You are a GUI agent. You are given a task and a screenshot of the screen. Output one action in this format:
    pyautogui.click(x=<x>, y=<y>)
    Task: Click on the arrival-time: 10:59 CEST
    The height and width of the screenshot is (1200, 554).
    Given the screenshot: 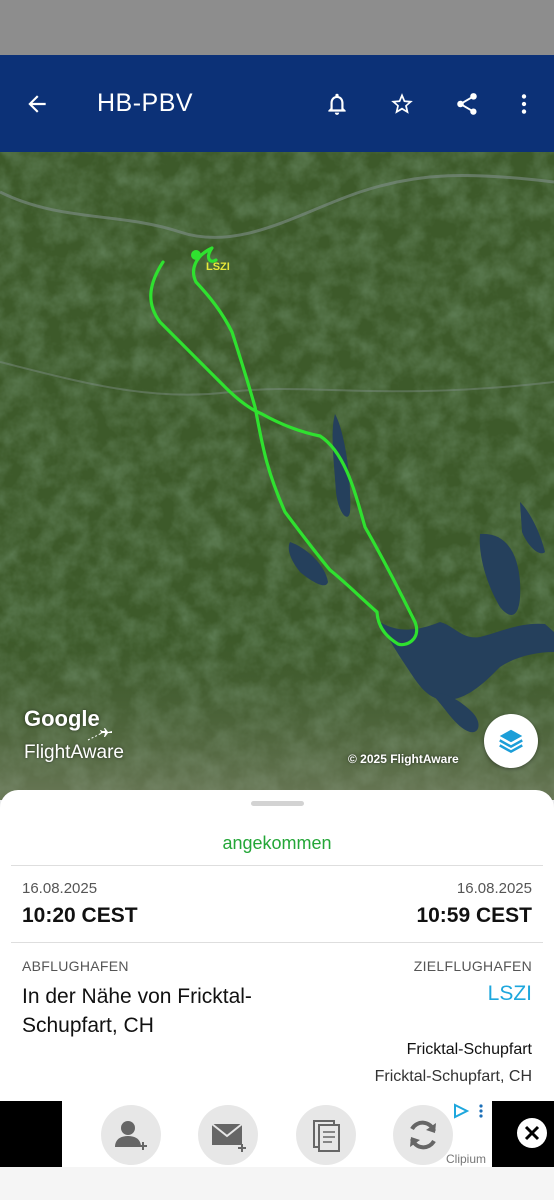 What is the action you would take?
    pyautogui.click(x=474, y=915)
    